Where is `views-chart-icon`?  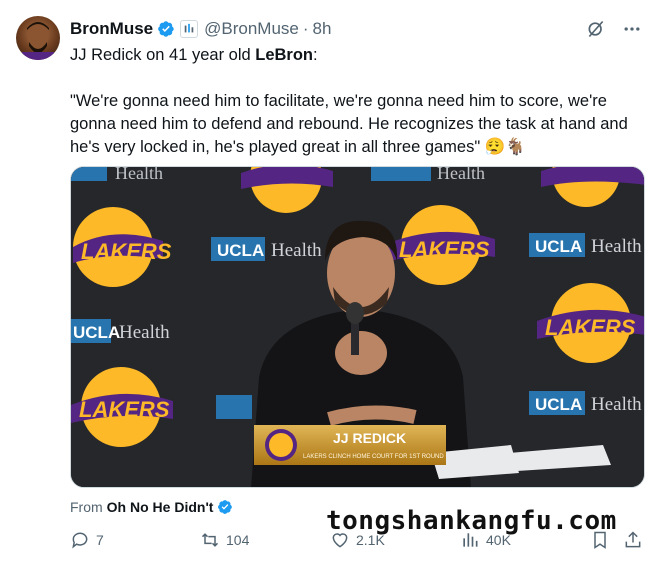 views-chart-icon is located at coordinates (470, 540).